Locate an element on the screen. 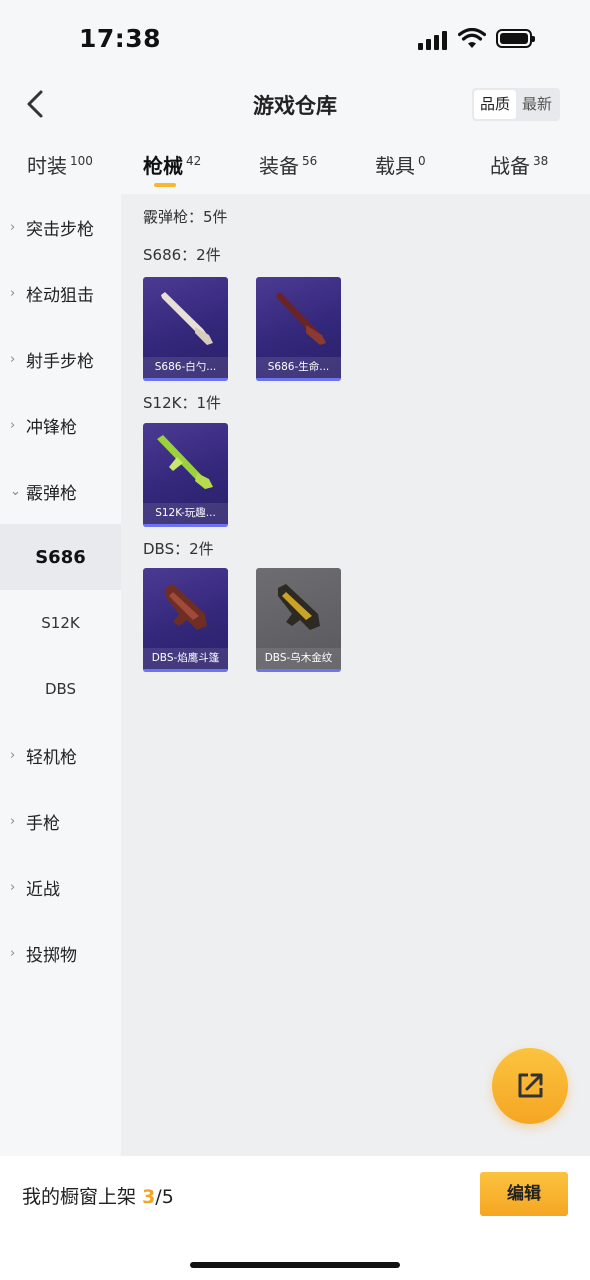 The width and height of the screenshot is (590, 1280). sidebar-item-label: 突击步枪 is located at coordinates (60, 229).